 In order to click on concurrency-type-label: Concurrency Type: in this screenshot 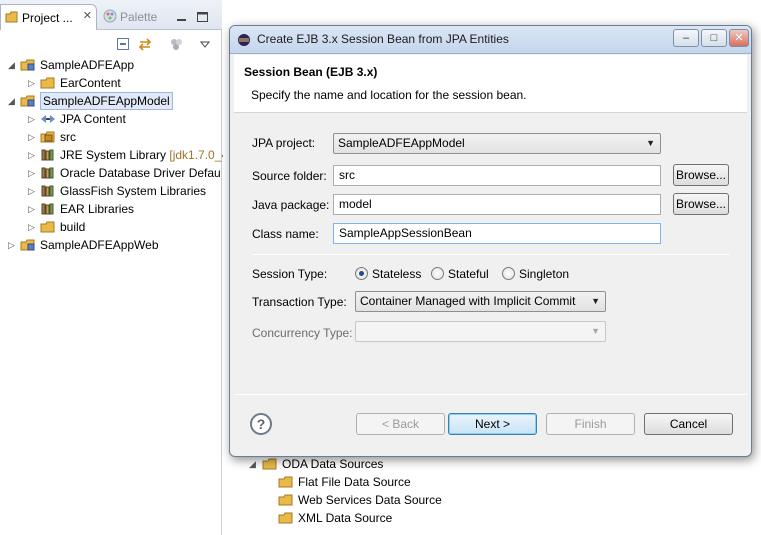, I will do `click(302, 333)`.